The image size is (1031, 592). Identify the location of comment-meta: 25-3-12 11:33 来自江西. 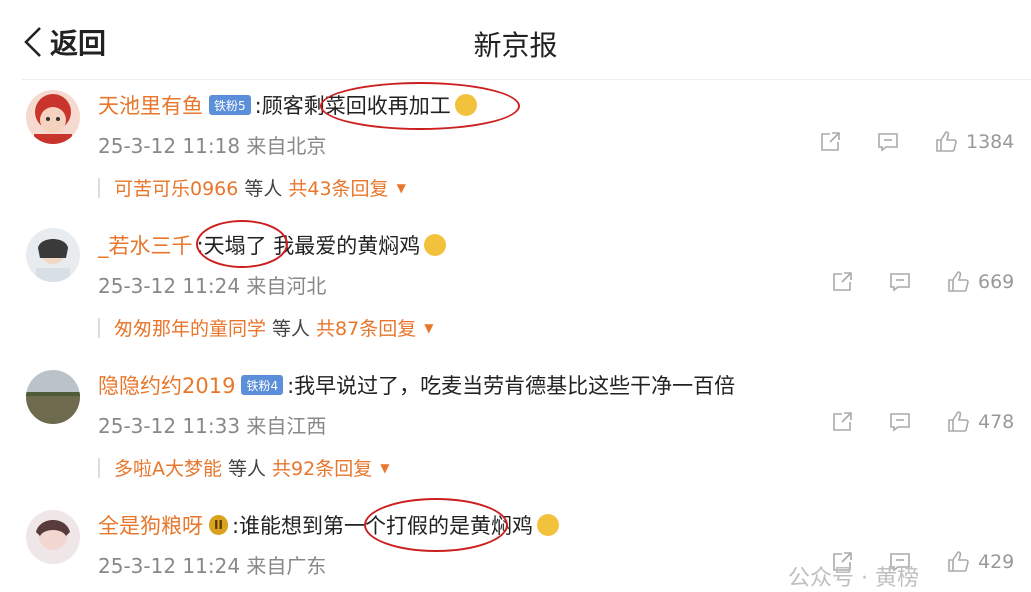
(212, 426).